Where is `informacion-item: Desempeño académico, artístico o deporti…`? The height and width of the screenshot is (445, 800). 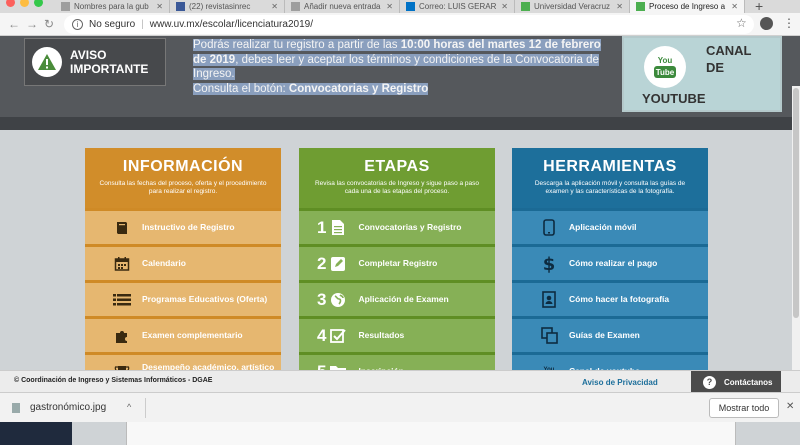 informacion-item: Desempeño académico, artístico o deporti… is located at coordinates (183, 361).